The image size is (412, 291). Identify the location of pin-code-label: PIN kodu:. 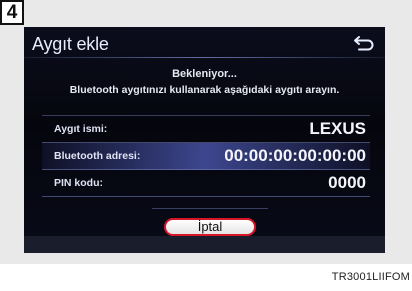
(78, 183).